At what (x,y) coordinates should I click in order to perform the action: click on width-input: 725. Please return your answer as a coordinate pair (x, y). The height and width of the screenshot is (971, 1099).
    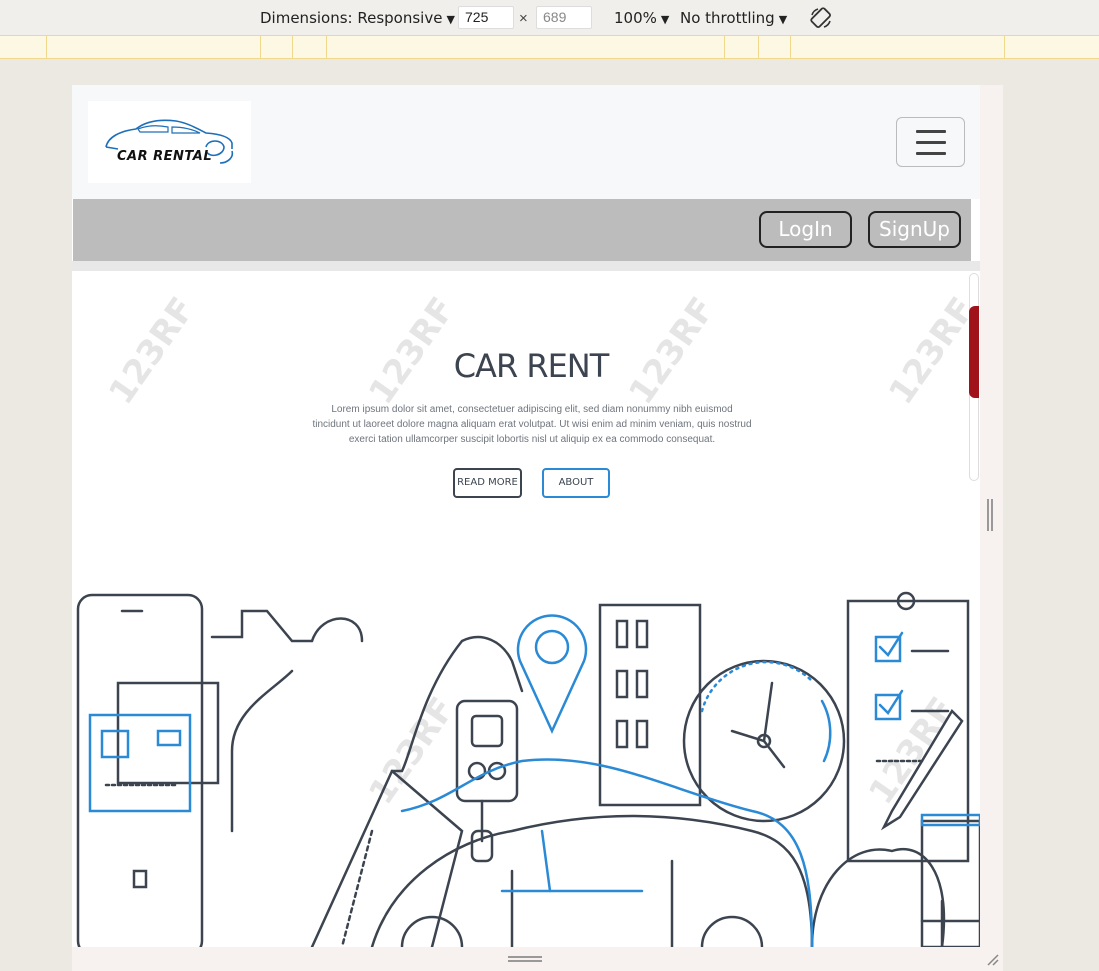
    Looking at the image, I should click on (486, 17).